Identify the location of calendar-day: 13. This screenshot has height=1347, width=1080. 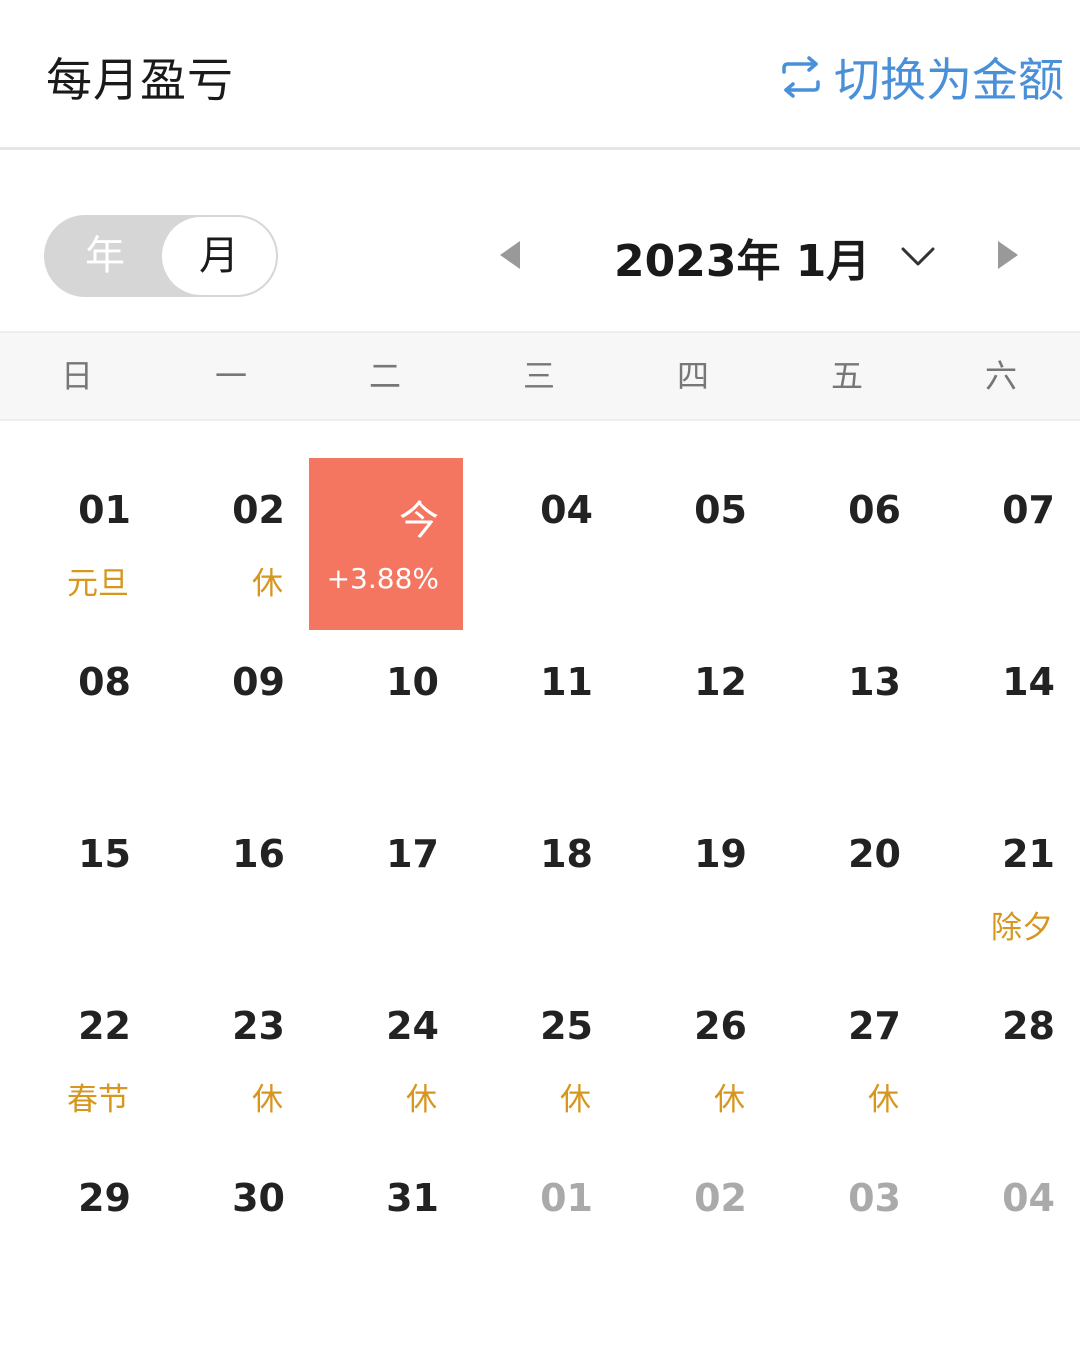
(848, 716).